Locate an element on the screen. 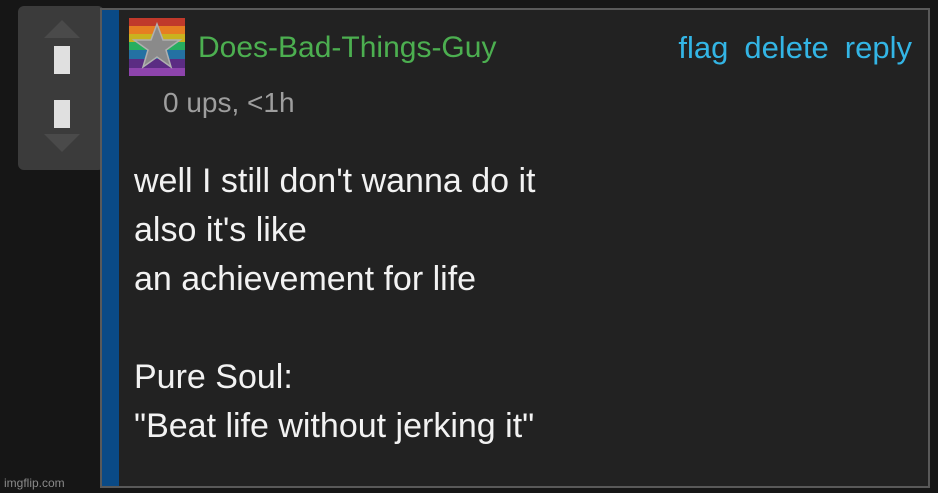 This screenshot has height=493, width=938. vote-panel is located at coordinates (61, 88).